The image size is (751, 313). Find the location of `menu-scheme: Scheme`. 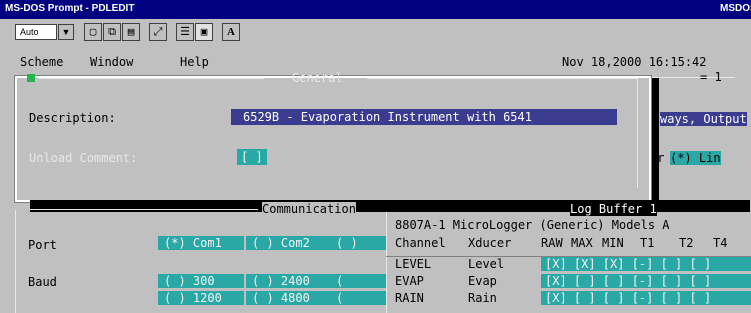

menu-scheme: Scheme is located at coordinates (41, 62).